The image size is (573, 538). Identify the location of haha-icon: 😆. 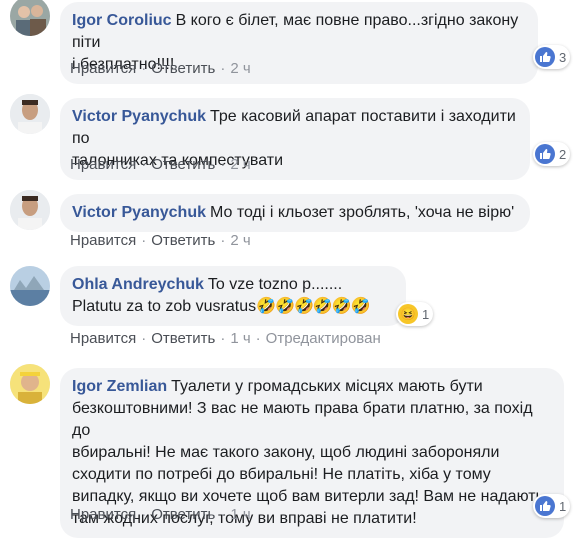
(408, 314).